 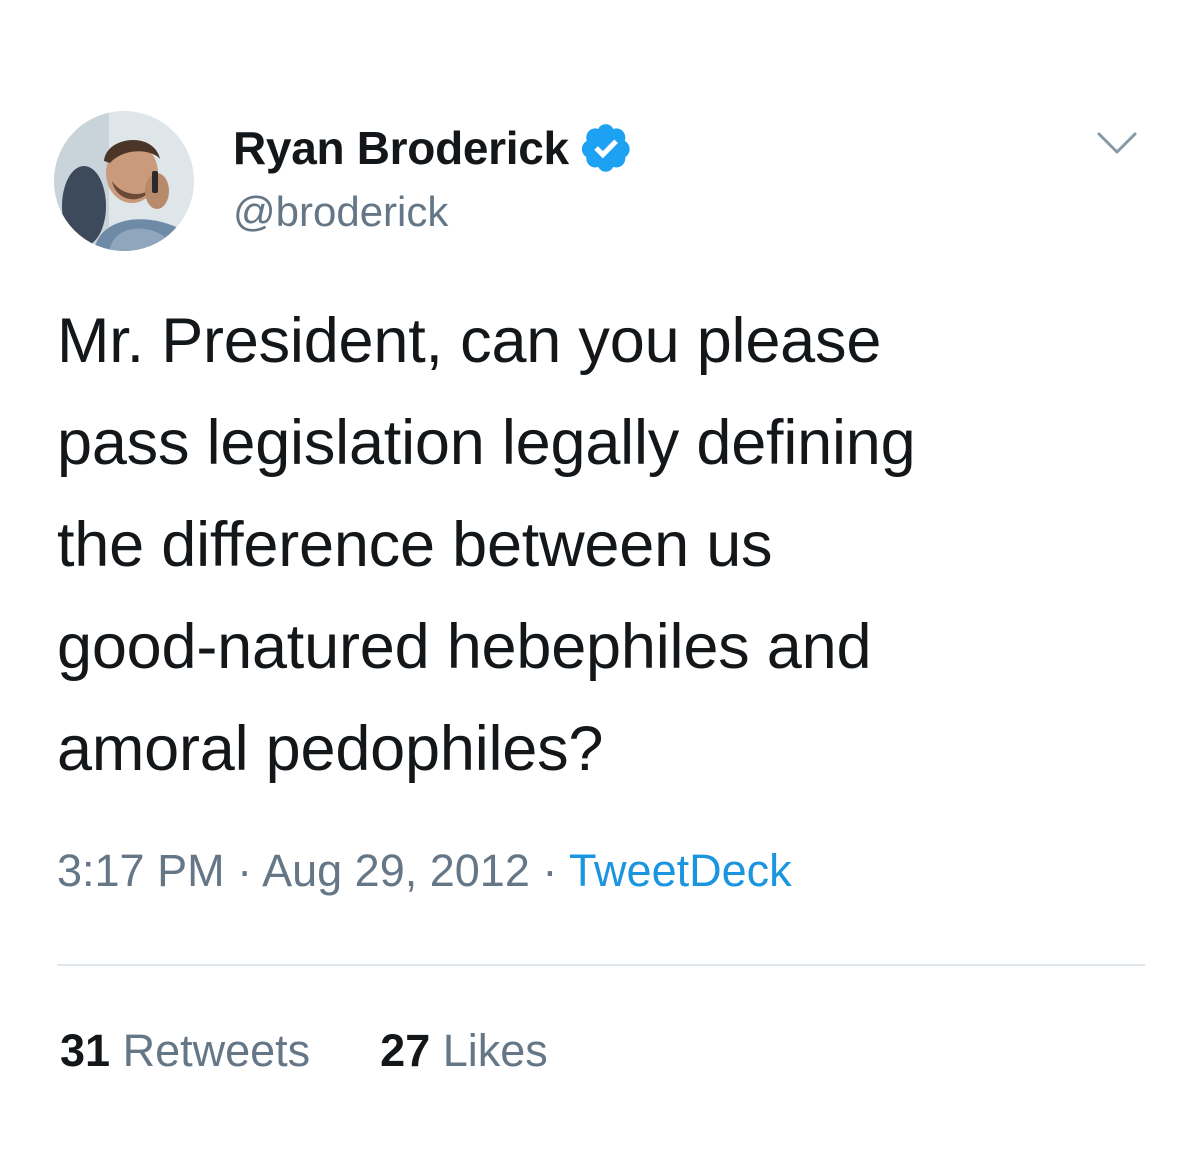 What do you see at coordinates (405, 1050) in the screenshot?
I see `likes-count: 27` at bounding box center [405, 1050].